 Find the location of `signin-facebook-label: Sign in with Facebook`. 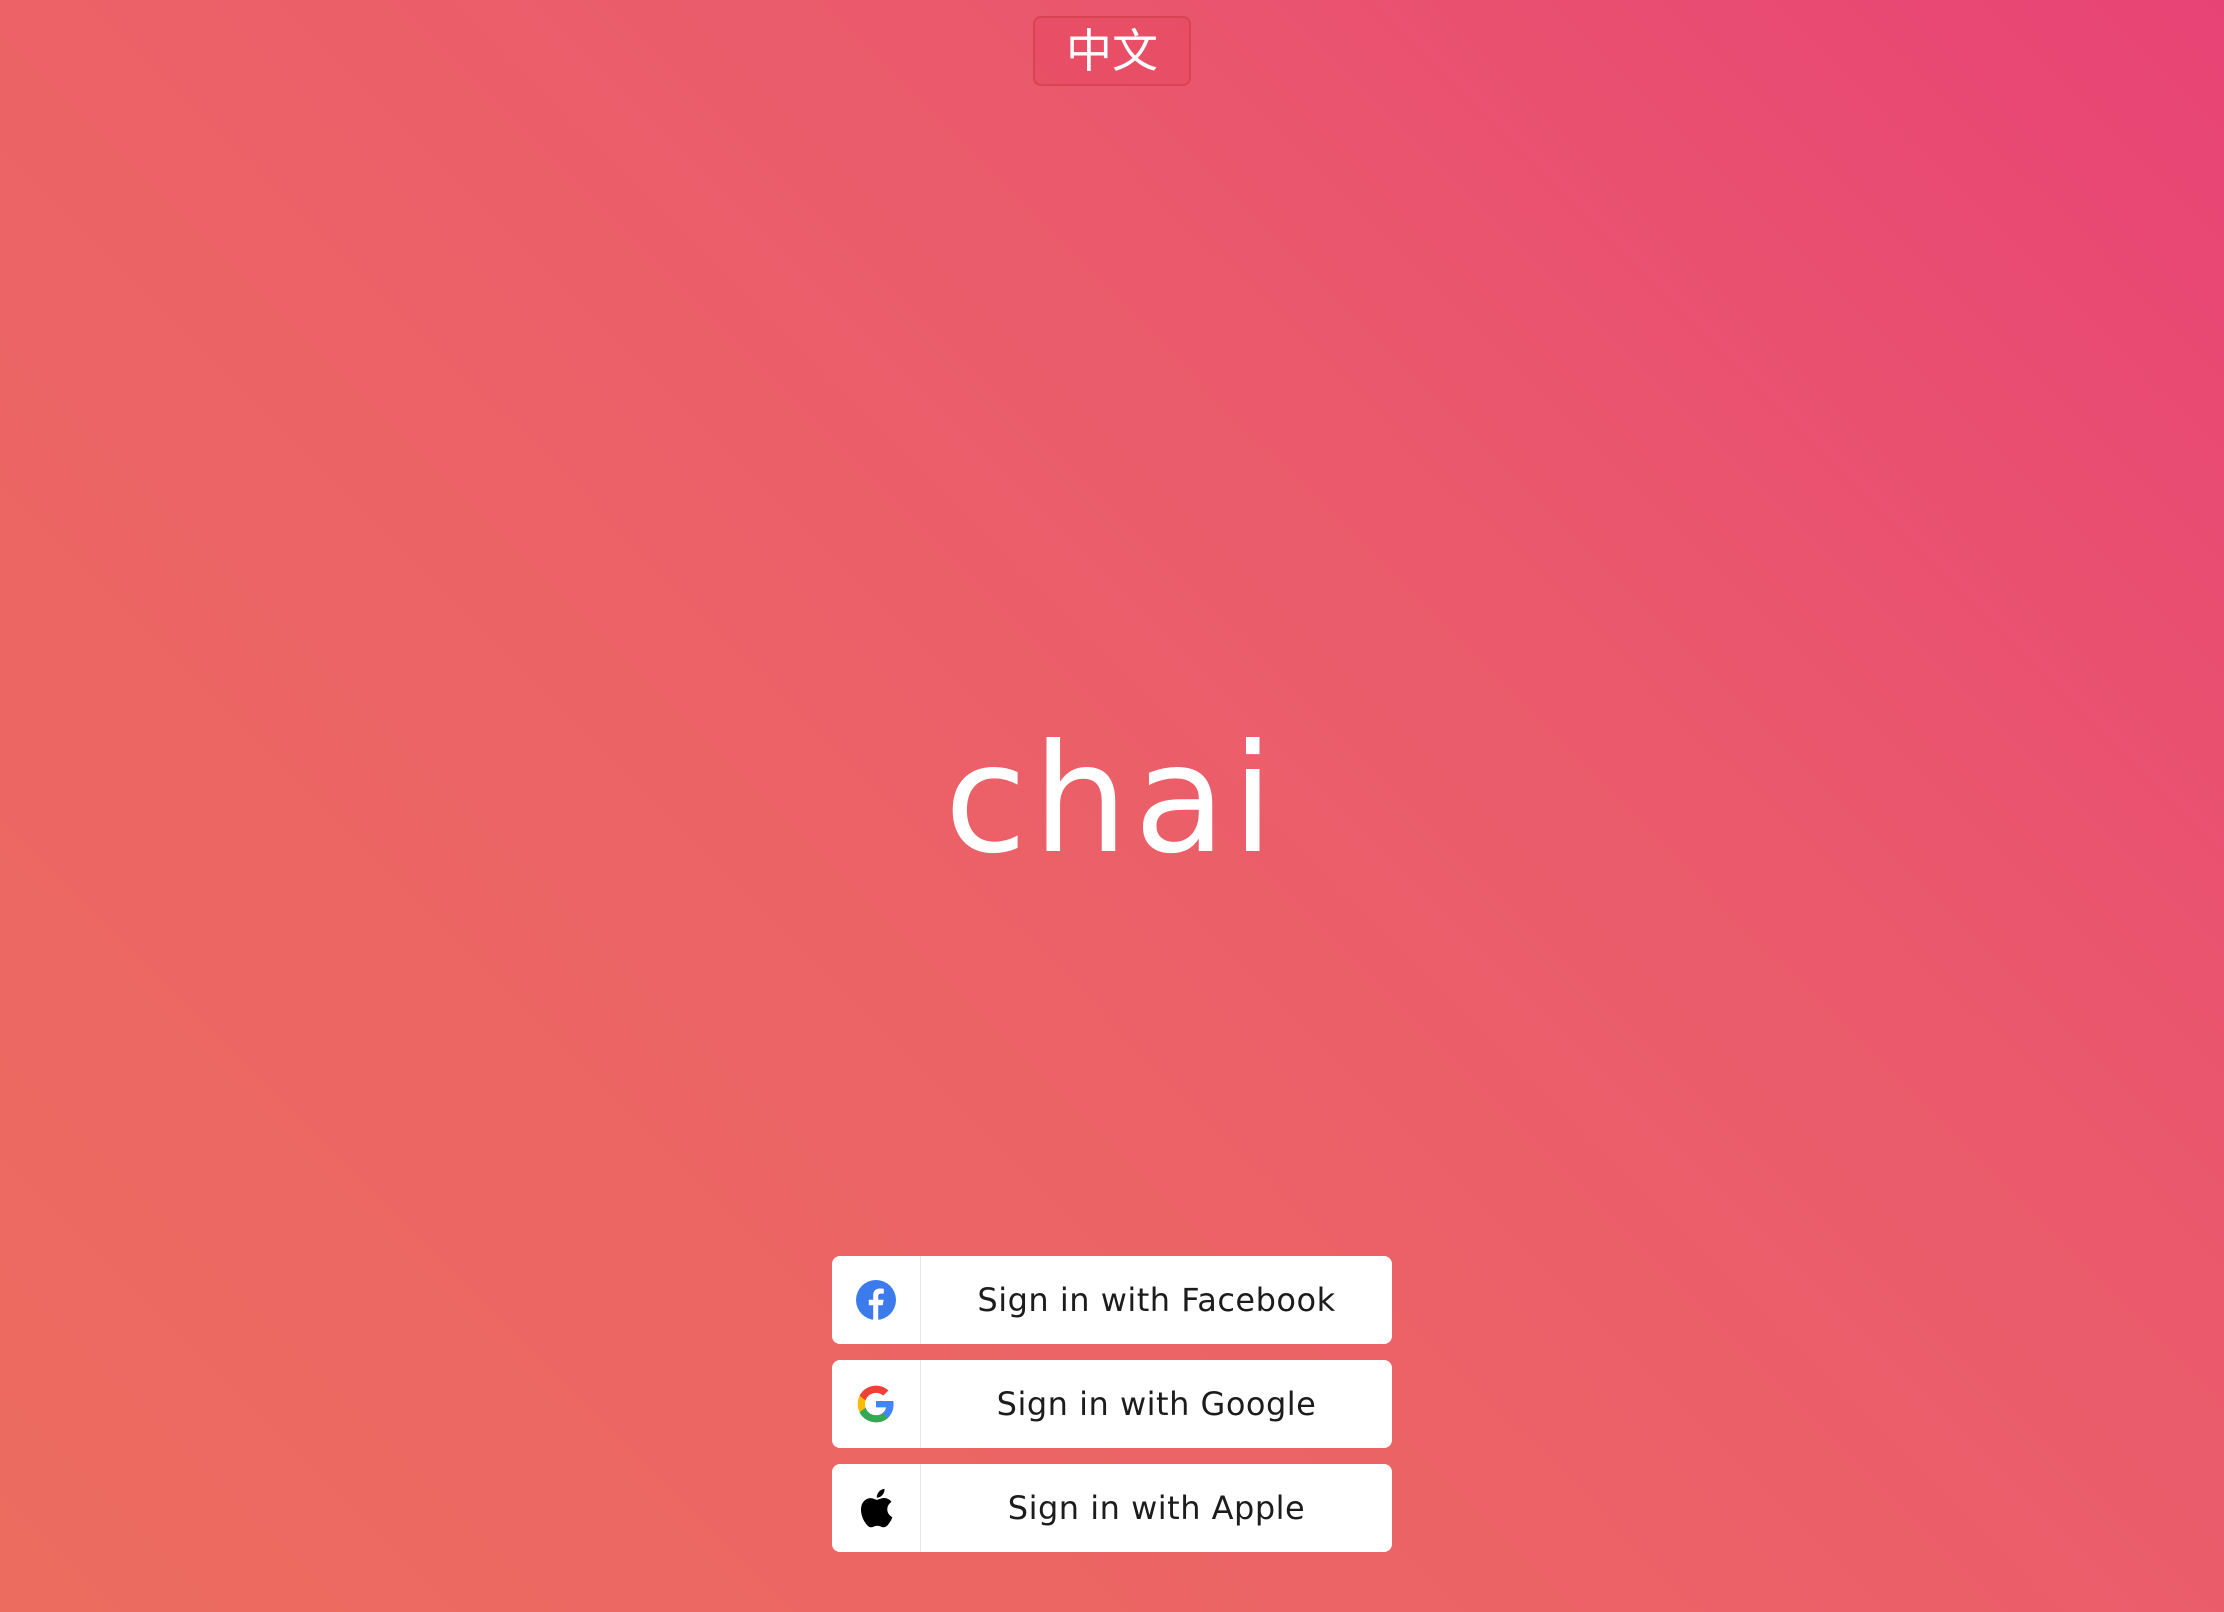

signin-facebook-label: Sign in with Facebook is located at coordinates (1156, 1300).